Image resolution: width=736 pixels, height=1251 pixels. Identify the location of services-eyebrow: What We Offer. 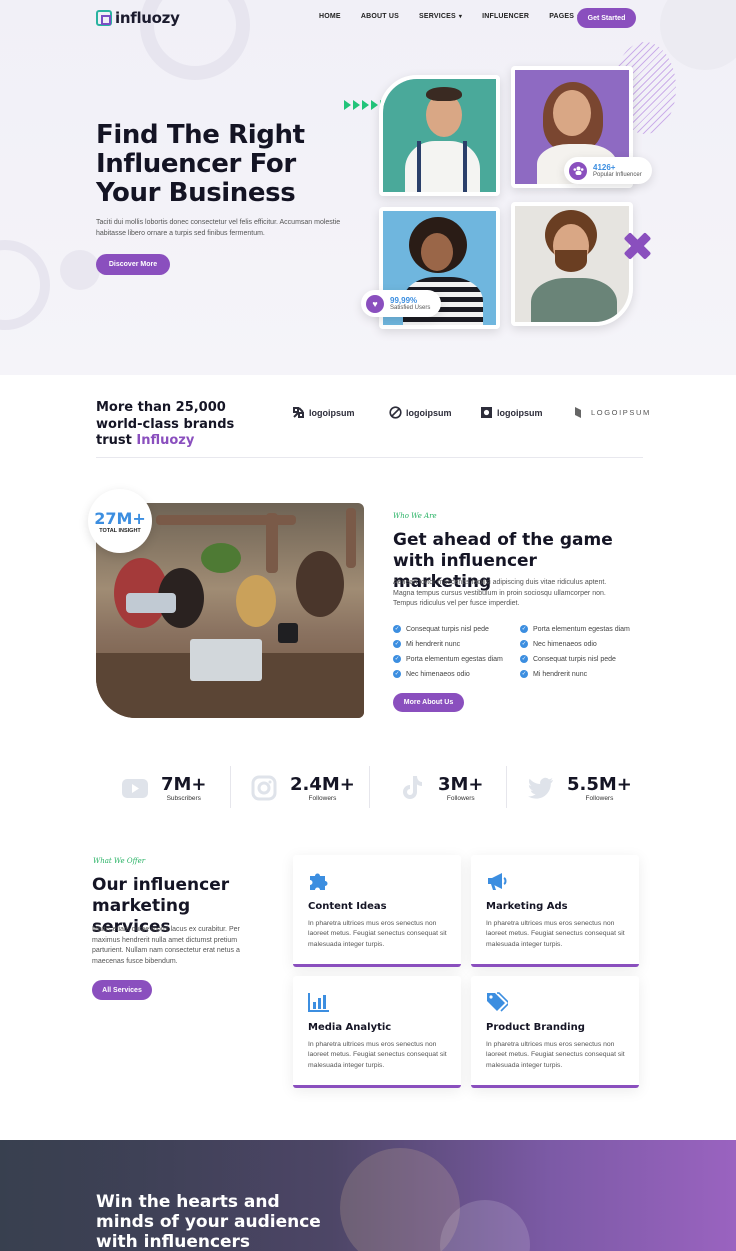
(119, 861).